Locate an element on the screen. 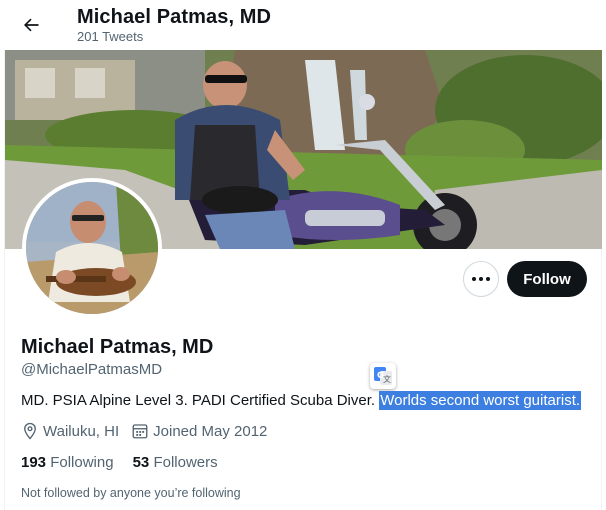 The width and height of the screenshot is (606, 510). location-text: Wailuku, HI is located at coordinates (81, 431).